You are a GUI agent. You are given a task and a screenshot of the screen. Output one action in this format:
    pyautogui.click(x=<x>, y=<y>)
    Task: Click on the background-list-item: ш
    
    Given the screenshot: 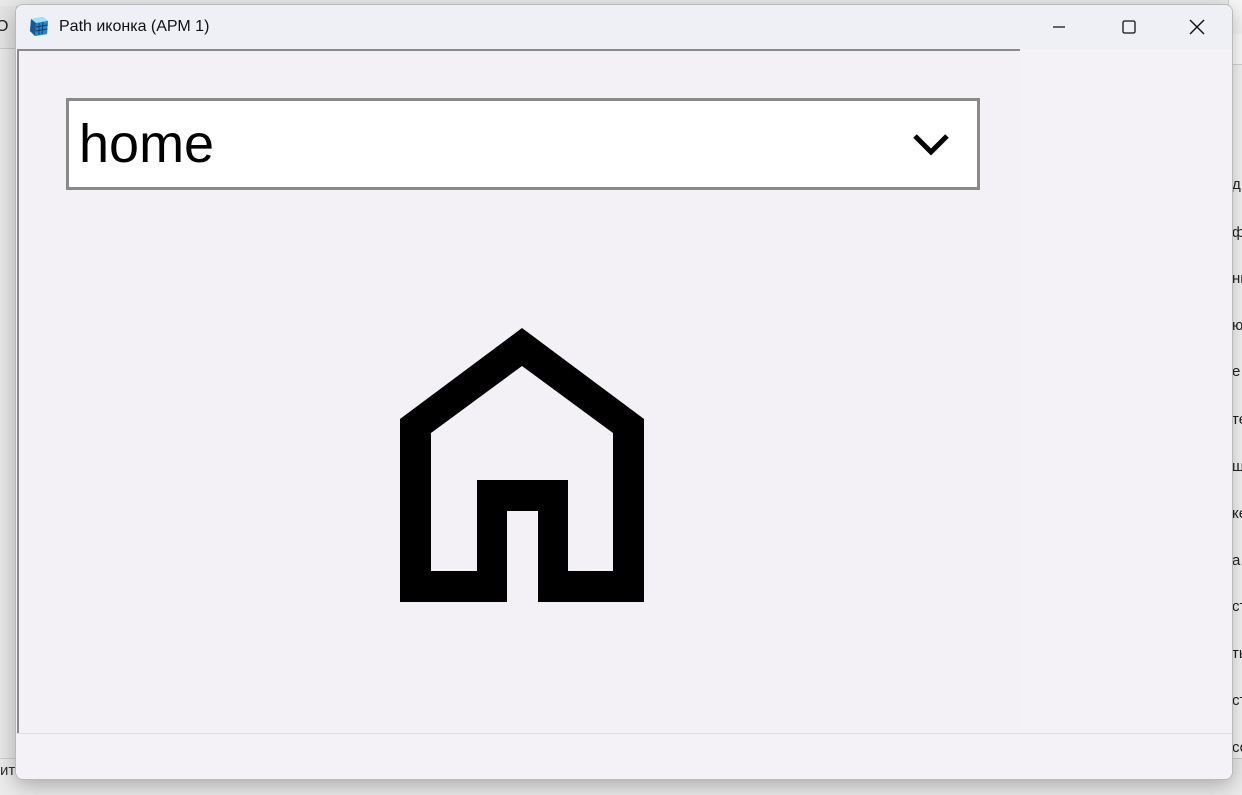 What is the action you would take?
    pyautogui.click(x=1237, y=466)
    